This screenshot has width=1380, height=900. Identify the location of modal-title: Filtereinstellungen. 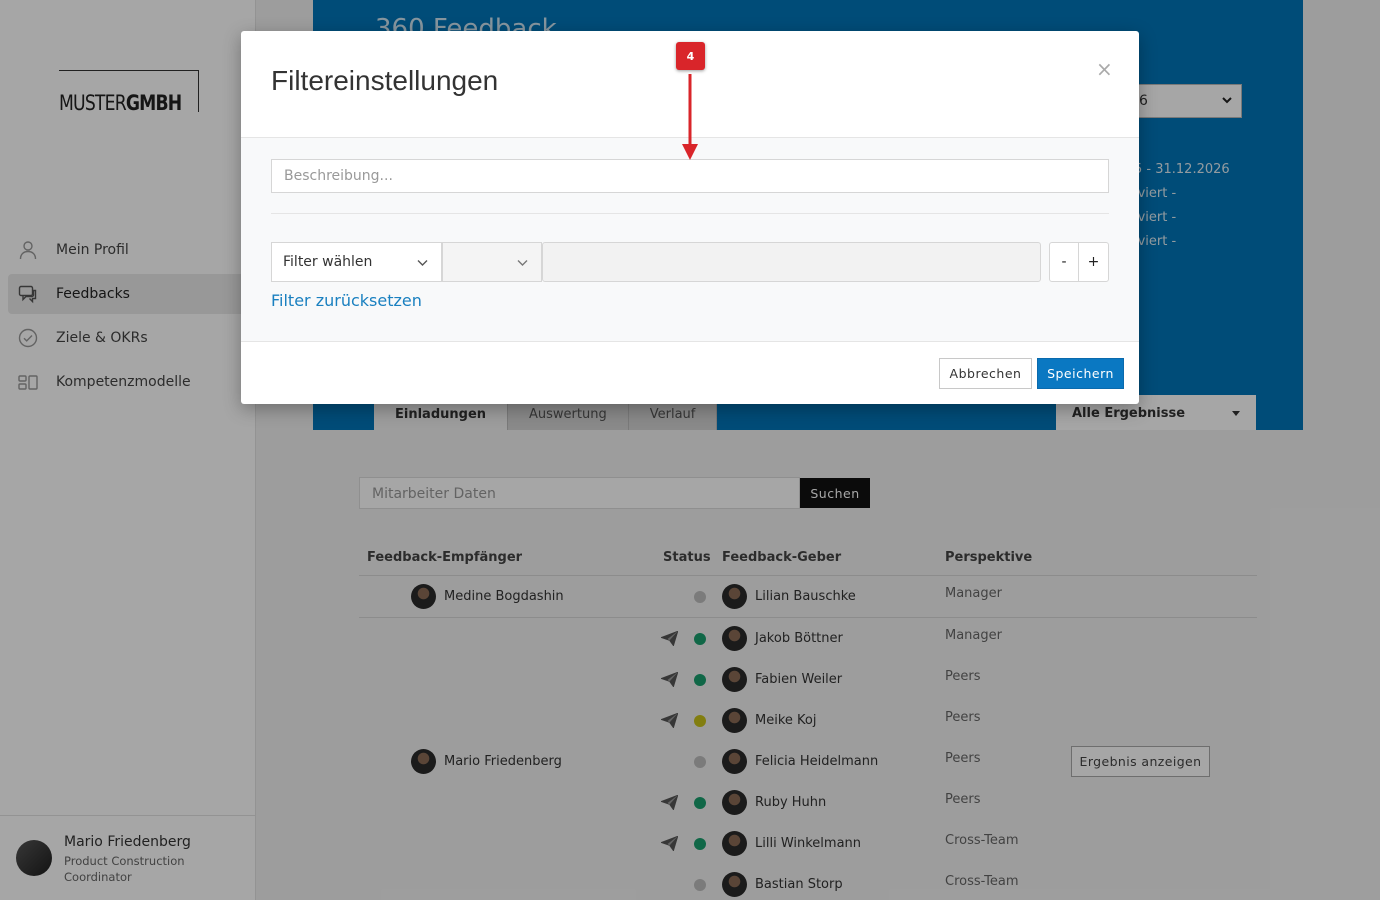
(385, 80).